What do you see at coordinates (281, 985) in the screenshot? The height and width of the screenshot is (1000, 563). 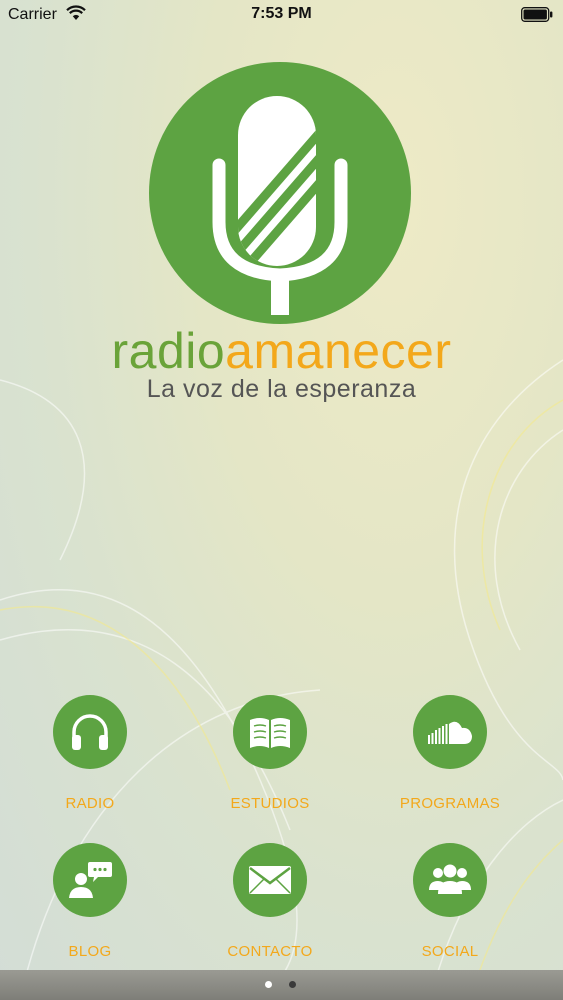 I see `page-indicator-bar` at bounding box center [281, 985].